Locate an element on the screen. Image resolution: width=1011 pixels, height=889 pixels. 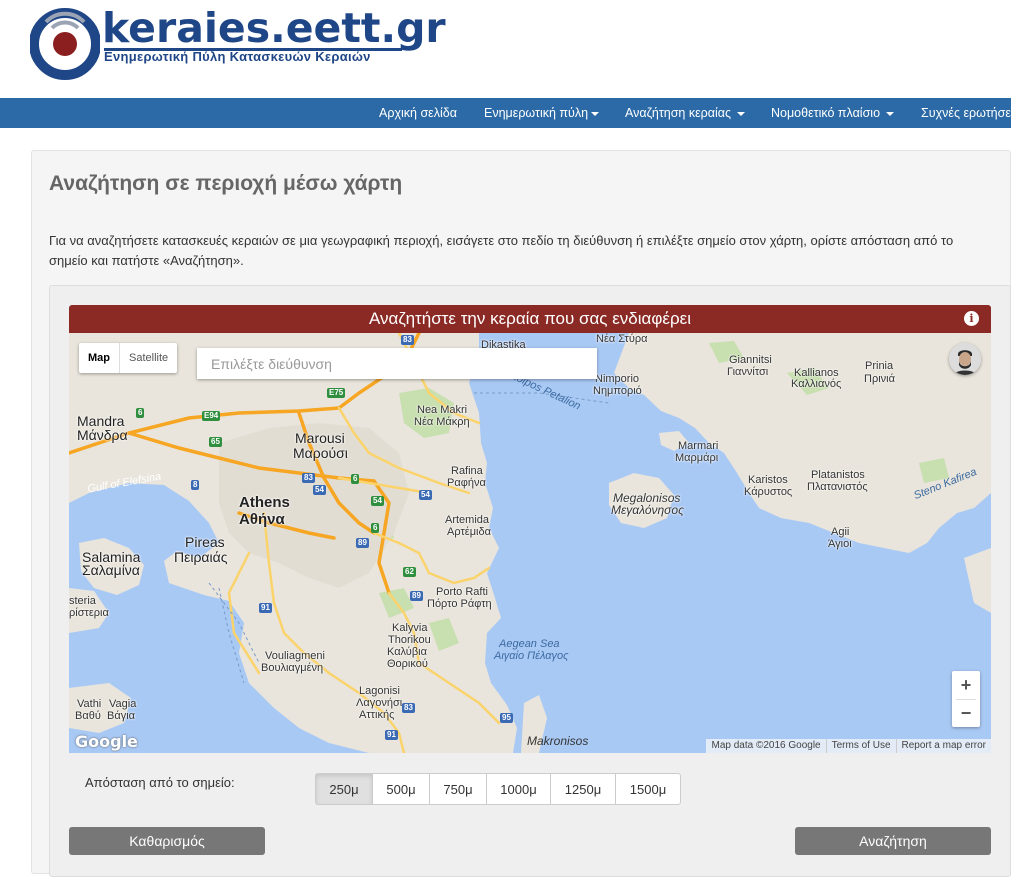
map-label: Prinia is located at coordinates (879, 366).